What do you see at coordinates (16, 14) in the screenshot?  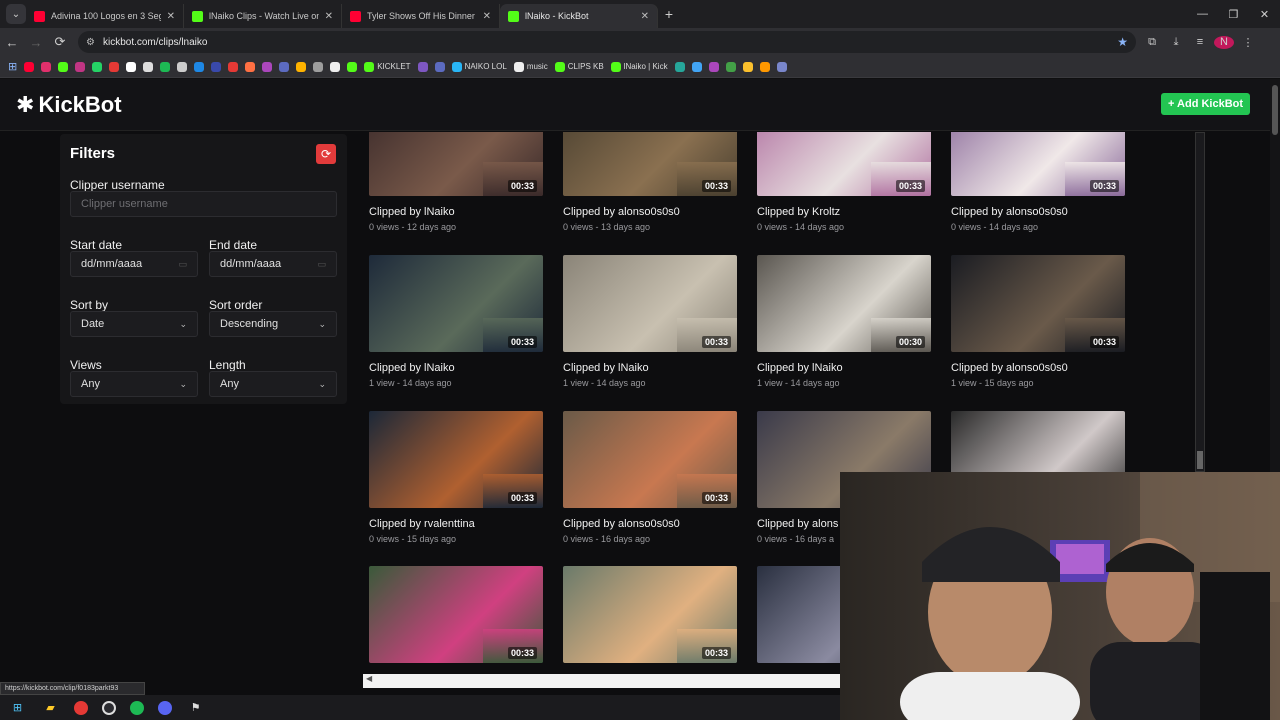 I see `tab-search-icon: ⌄` at bounding box center [16, 14].